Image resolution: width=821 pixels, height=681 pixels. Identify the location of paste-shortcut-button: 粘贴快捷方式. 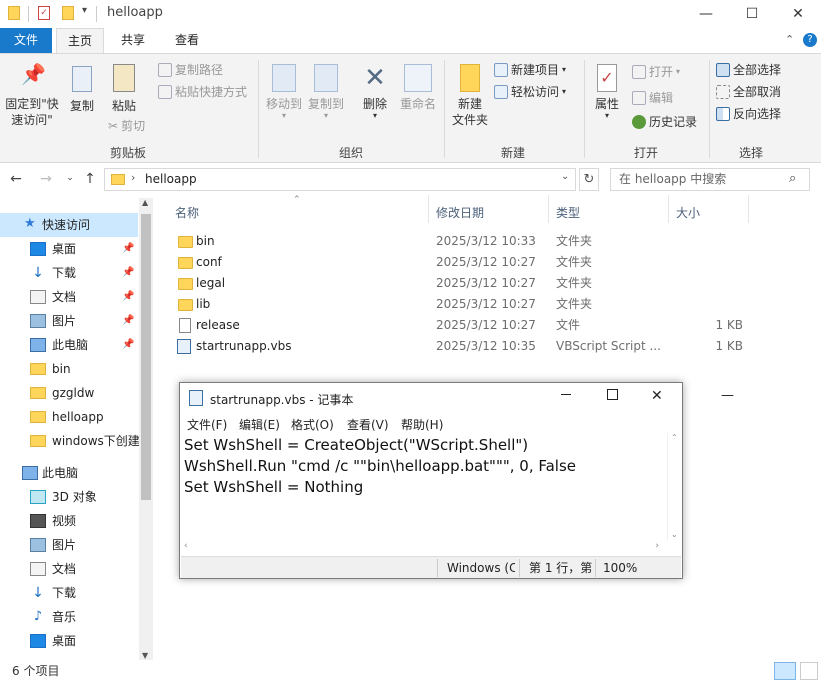
(202, 92).